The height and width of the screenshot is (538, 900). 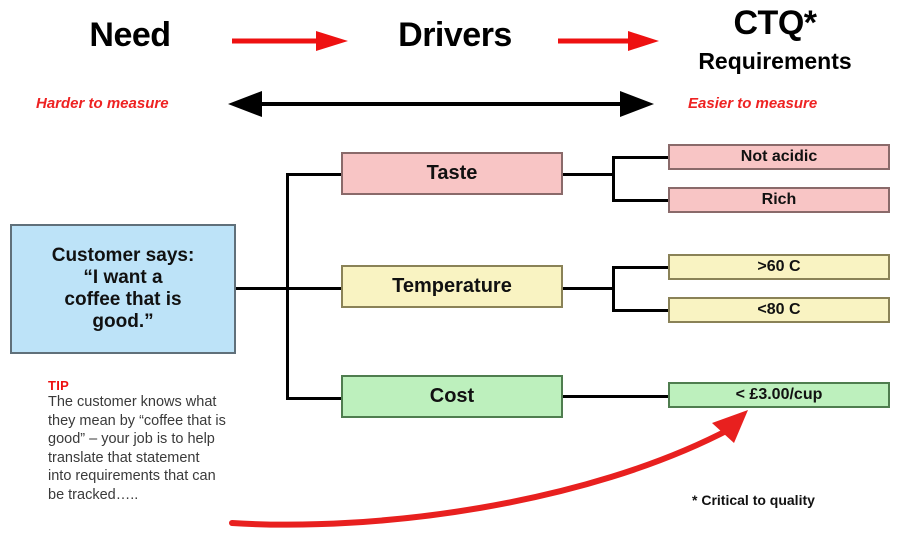 What do you see at coordinates (779, 157) in the screenshot?
I see `ctq-box-not-acidic: Not acidic` at bounding box center [779, 157].